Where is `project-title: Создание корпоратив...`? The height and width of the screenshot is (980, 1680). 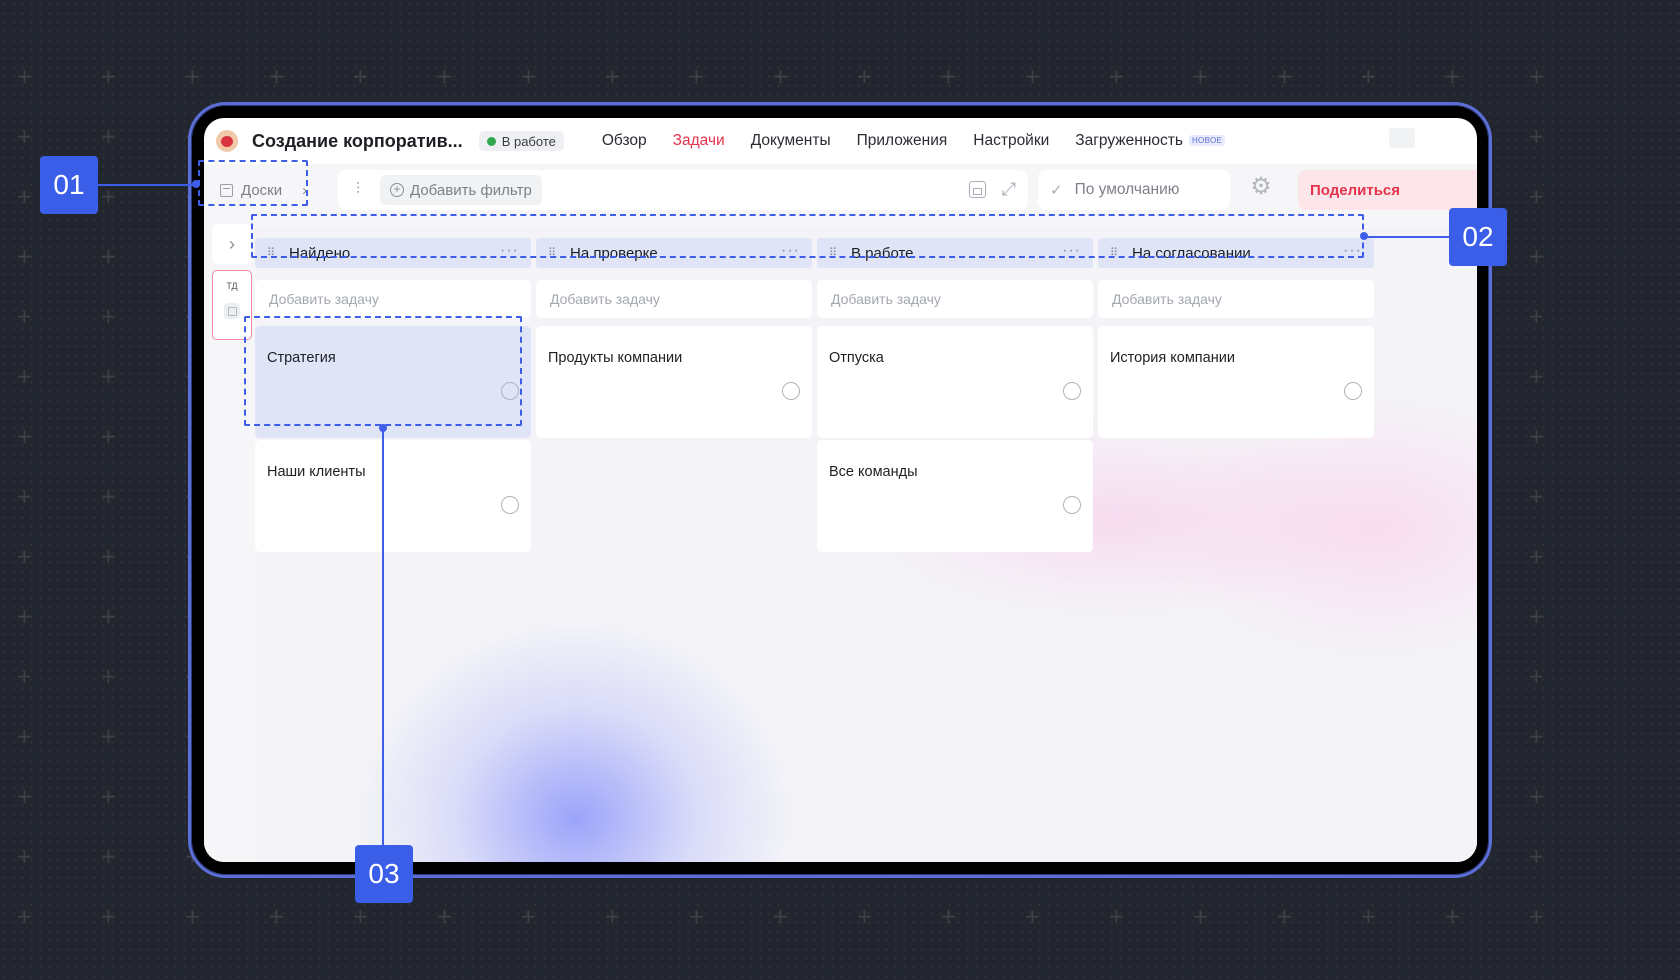 project-title: Создание корпоратив... is located at coordinates (357, 141).